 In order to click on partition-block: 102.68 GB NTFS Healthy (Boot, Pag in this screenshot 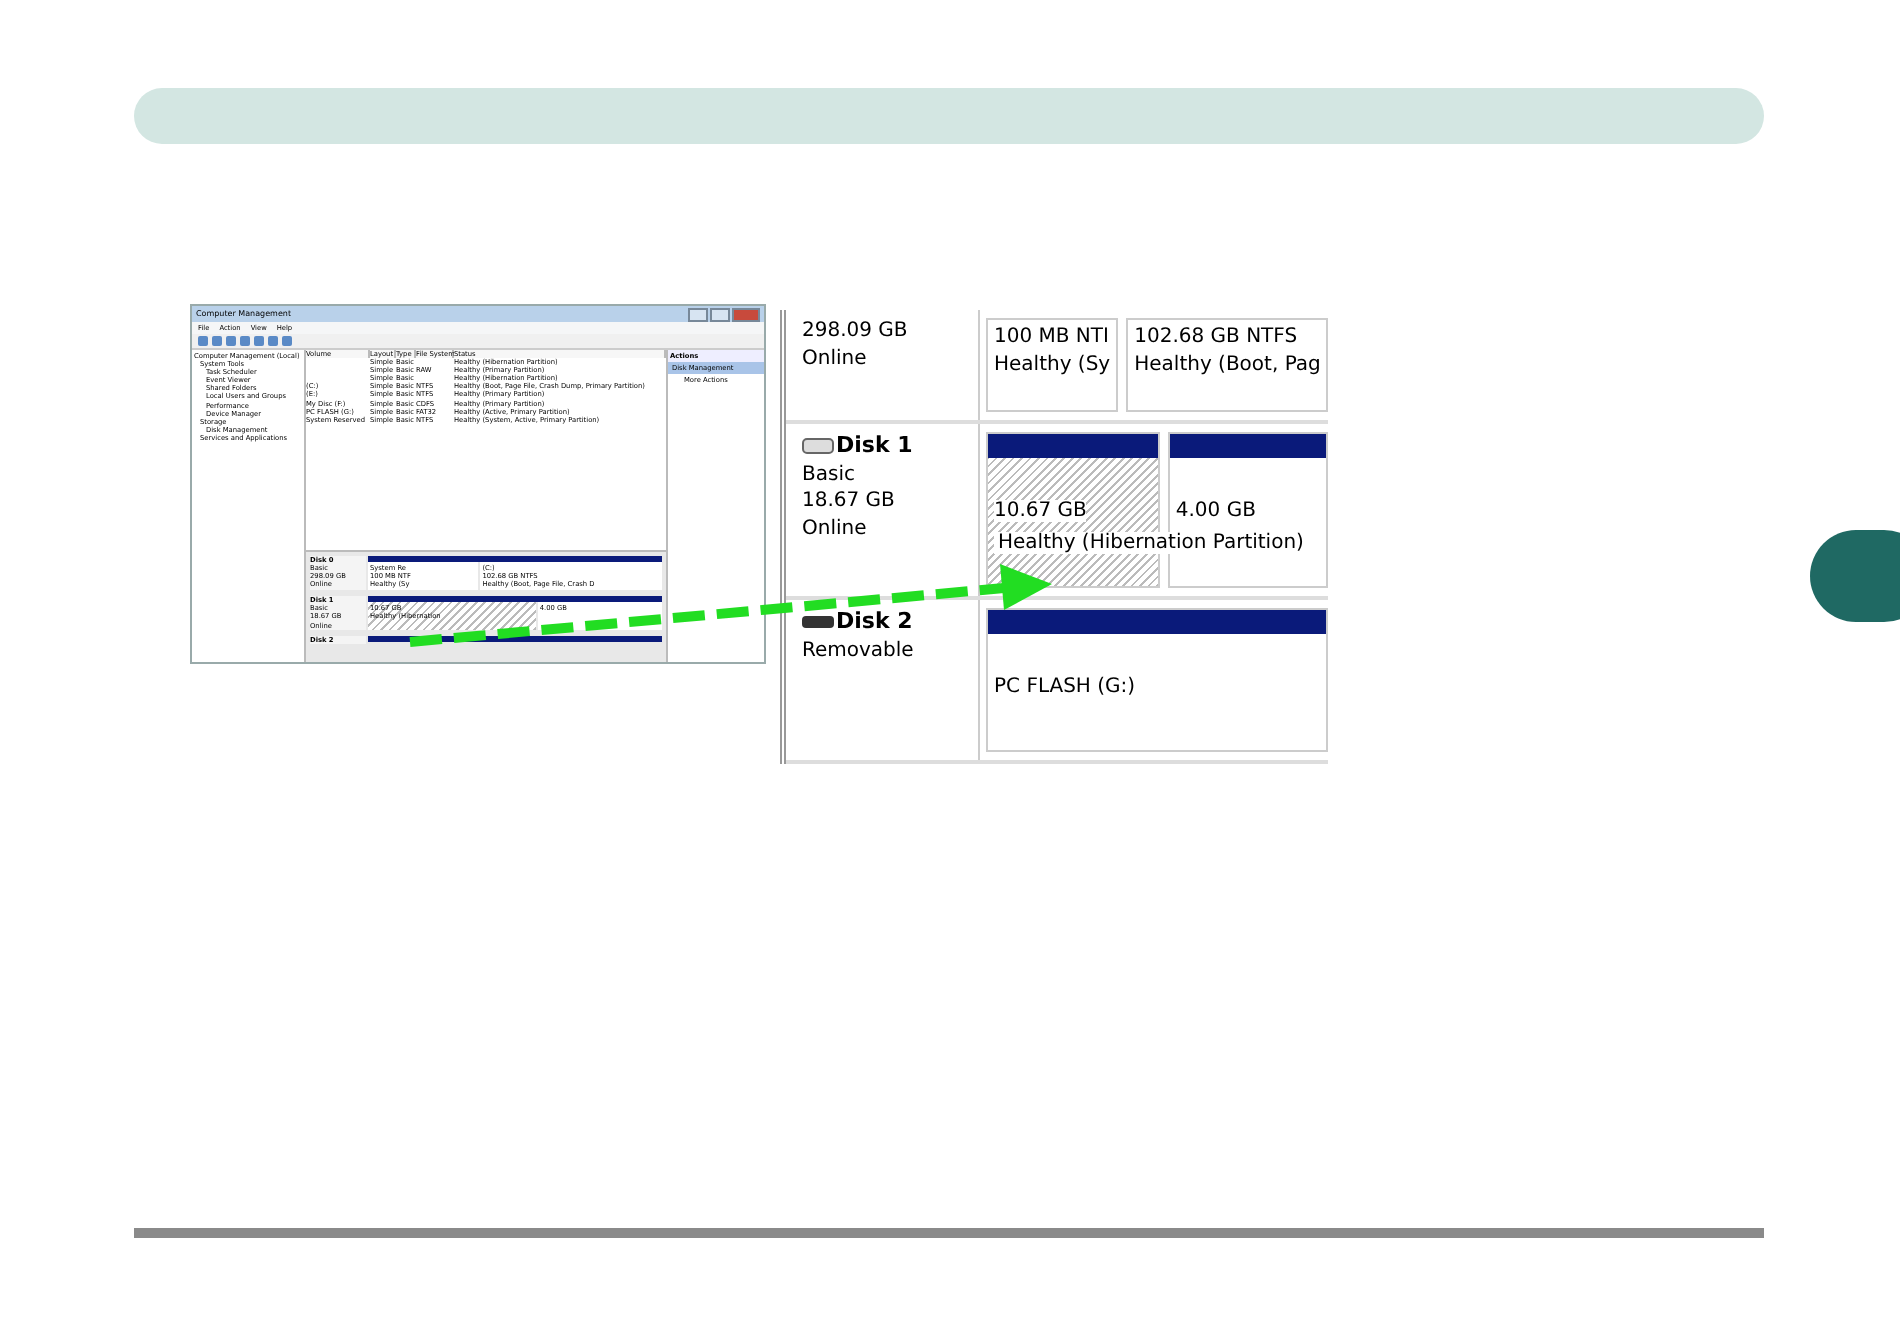, I will do `click(1227, 365)`.